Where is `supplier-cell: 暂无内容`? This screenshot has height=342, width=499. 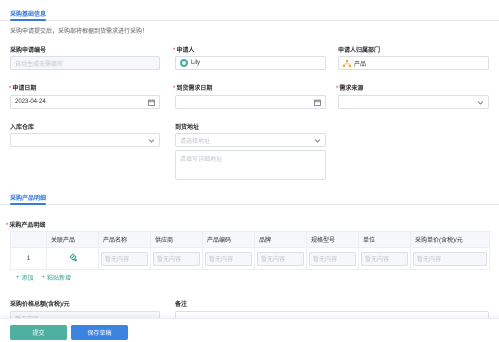
supplier-cell: 暂无内容 is located at coordinates (176, 258).